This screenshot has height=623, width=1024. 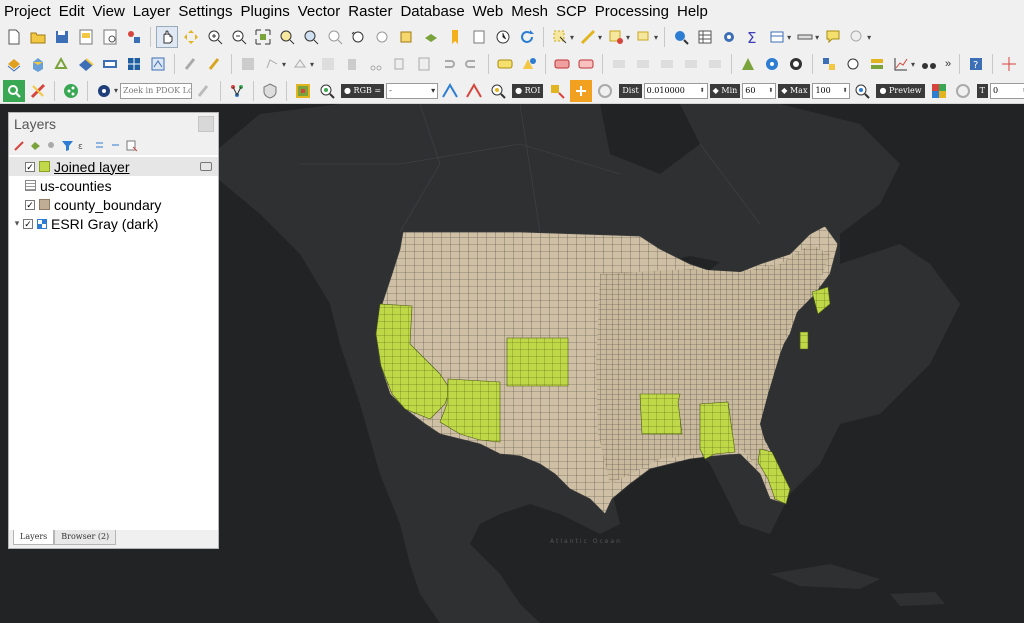 What do you see at coordinates (152, 12) in the screenshot?
I see `menu-layer: Layer` at bounding box center [152, 12].